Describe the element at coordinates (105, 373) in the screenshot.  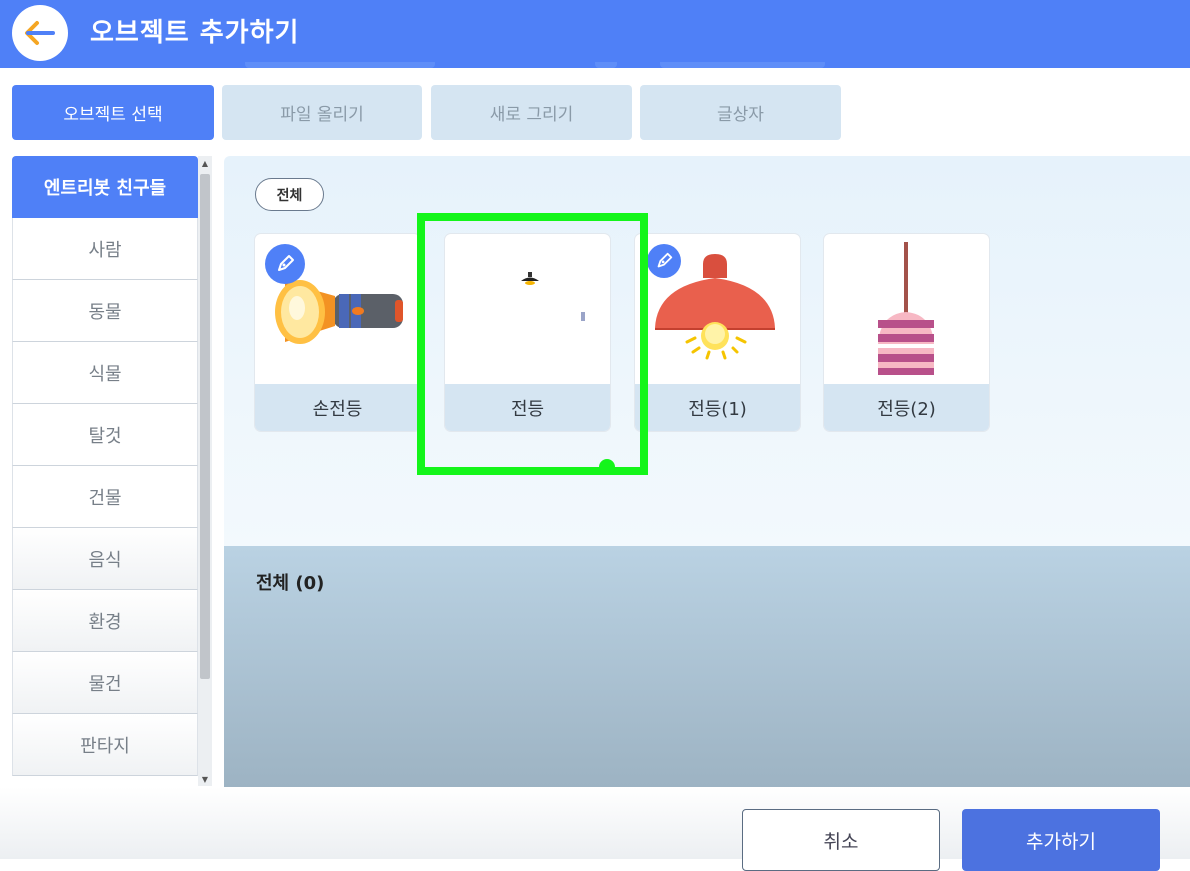
I see `sidebar-item-plants: 식물` at that location.